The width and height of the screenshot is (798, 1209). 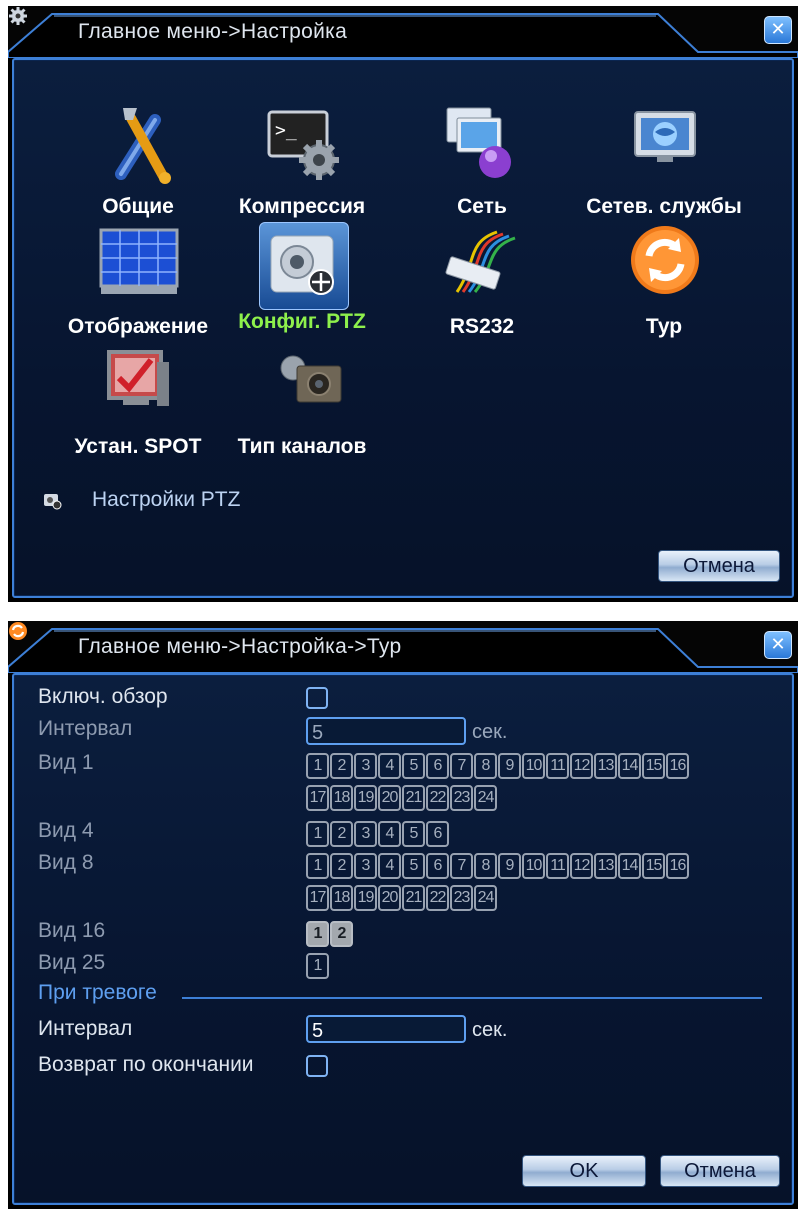 I want to click on interval-input: 5, so click(x=386, y=731).